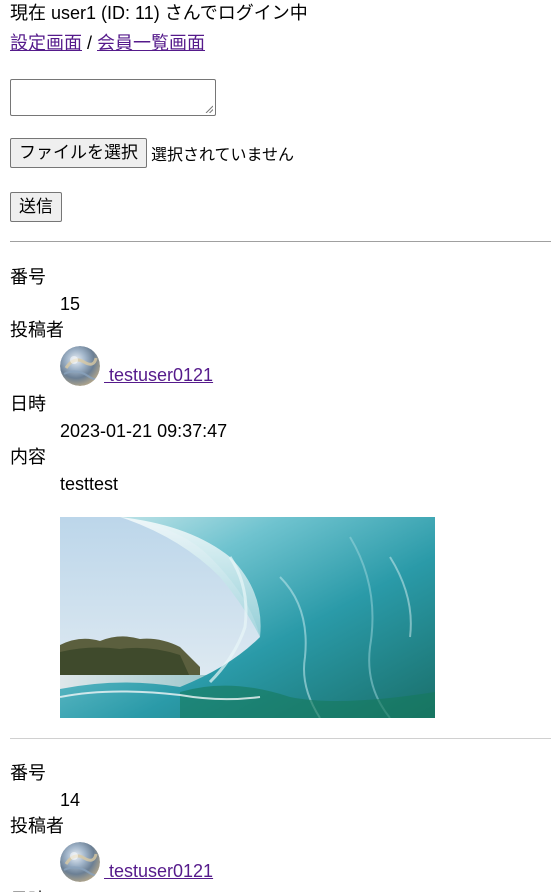  I want to click on post-content: testtest, so click(89, 484).